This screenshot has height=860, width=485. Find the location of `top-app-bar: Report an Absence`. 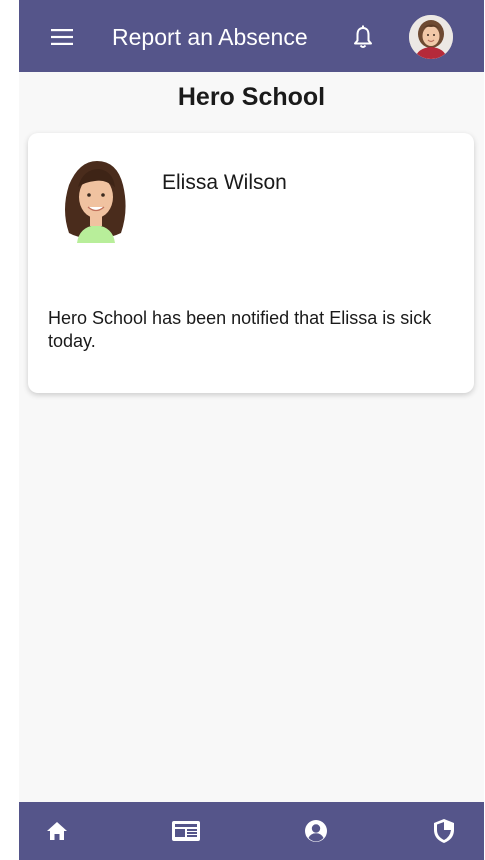

top-app-bar: Report an Absence is located at coordinates (251, 36).